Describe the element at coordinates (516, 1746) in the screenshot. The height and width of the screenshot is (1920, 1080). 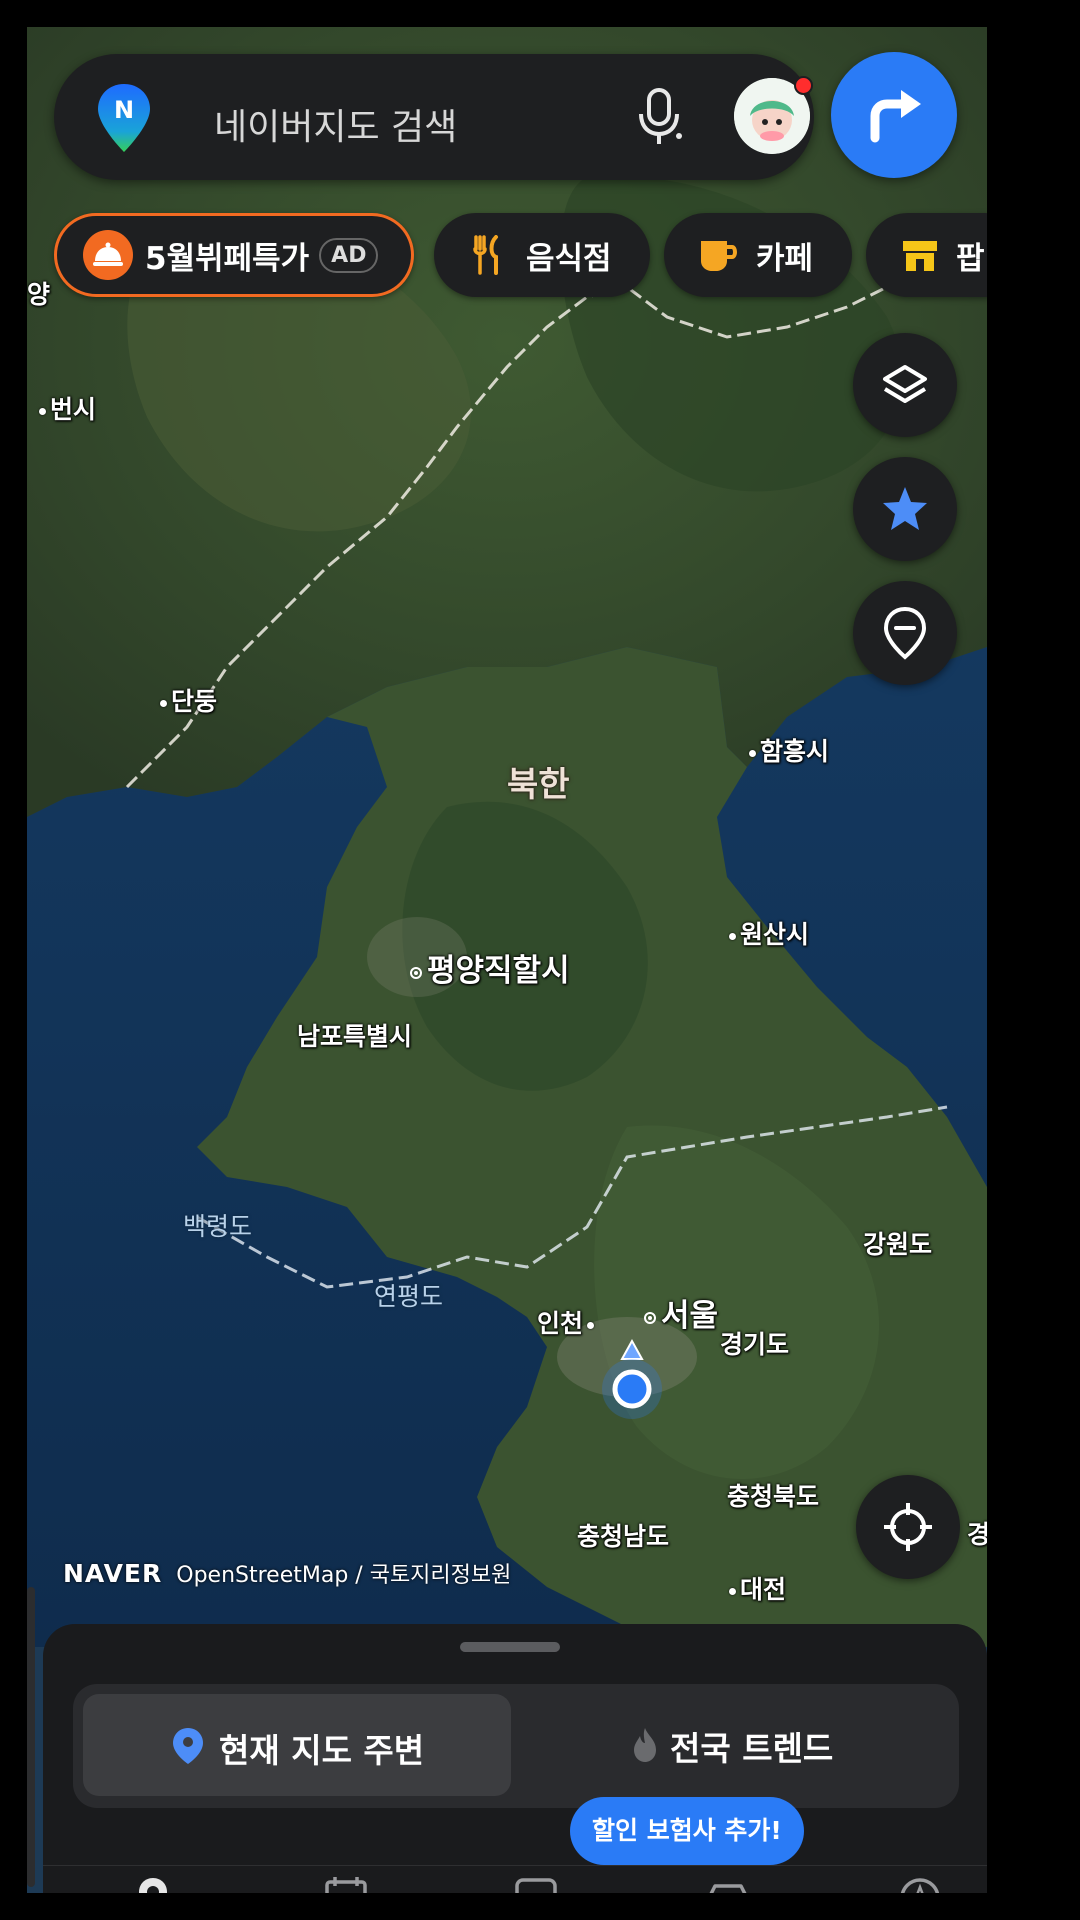
I see `segmented-tabs: 현재 지도 주변 전국 트렌드` at that location.